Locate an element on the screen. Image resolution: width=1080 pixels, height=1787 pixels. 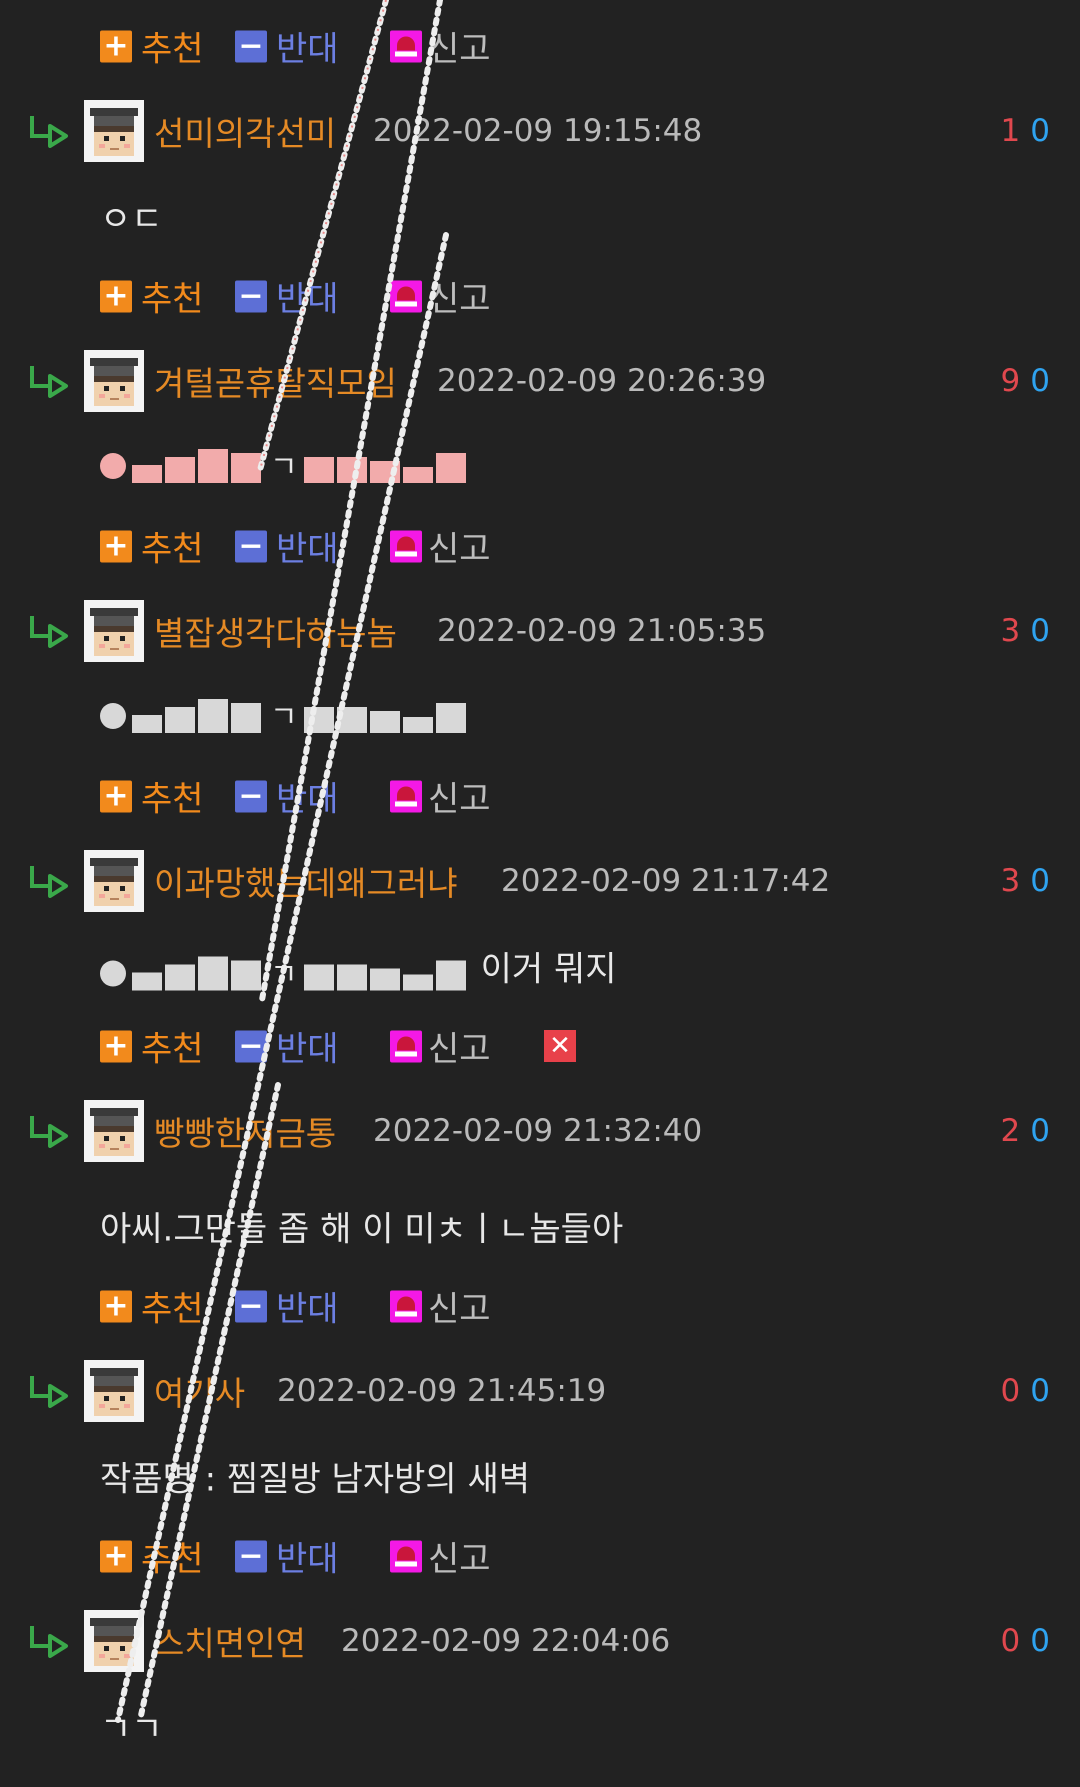
vote-counts: 10 is located at coordinates (1025, 131).